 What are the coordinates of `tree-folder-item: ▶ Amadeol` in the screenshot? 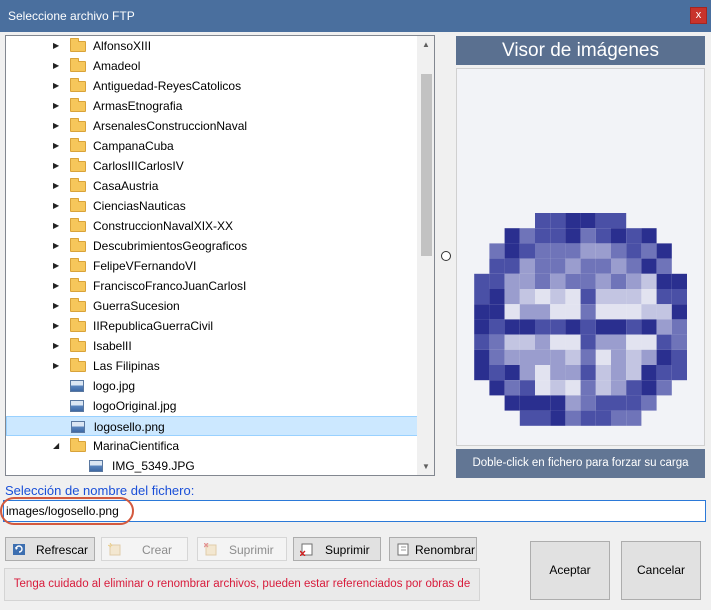 It's located at (212, 66).